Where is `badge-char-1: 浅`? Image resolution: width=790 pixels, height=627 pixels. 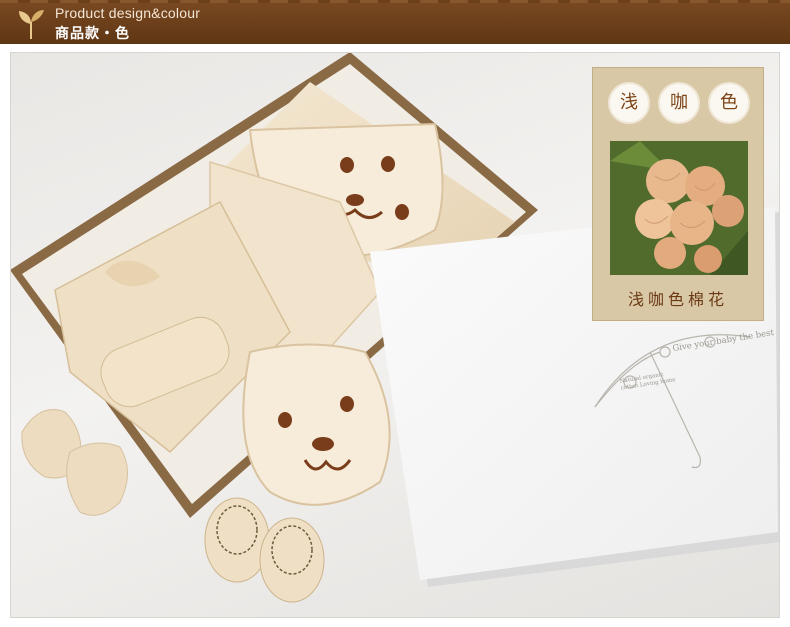 badge-char-1: 浅 is located at coordinates (629, 103).